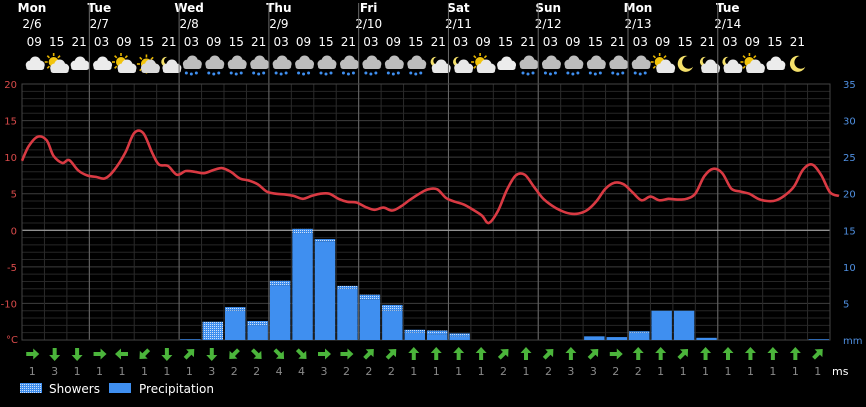 Image resolution: width=866 pixels, height=407 pixels. I want to click on y-left-tick: -5, so click(12, 268).